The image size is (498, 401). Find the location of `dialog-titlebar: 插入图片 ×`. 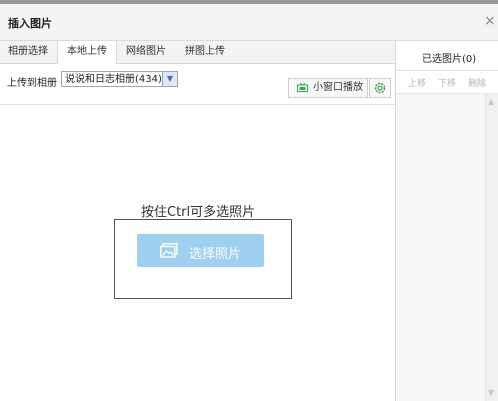

dialog-titlebar: 插入图片 × is located at coordinates (249, 22).